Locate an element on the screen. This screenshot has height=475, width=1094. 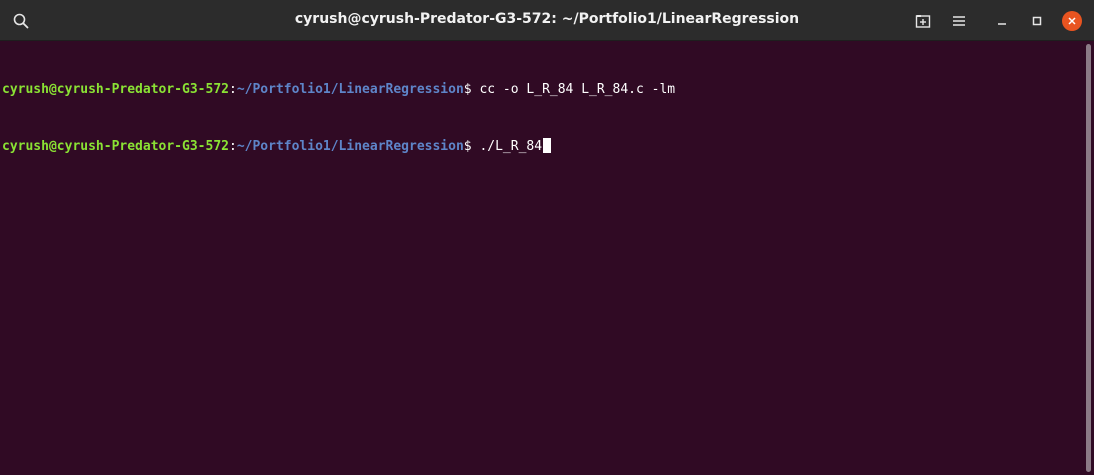
command-text: ./L_R_84 is located at coordinates (511, 146).